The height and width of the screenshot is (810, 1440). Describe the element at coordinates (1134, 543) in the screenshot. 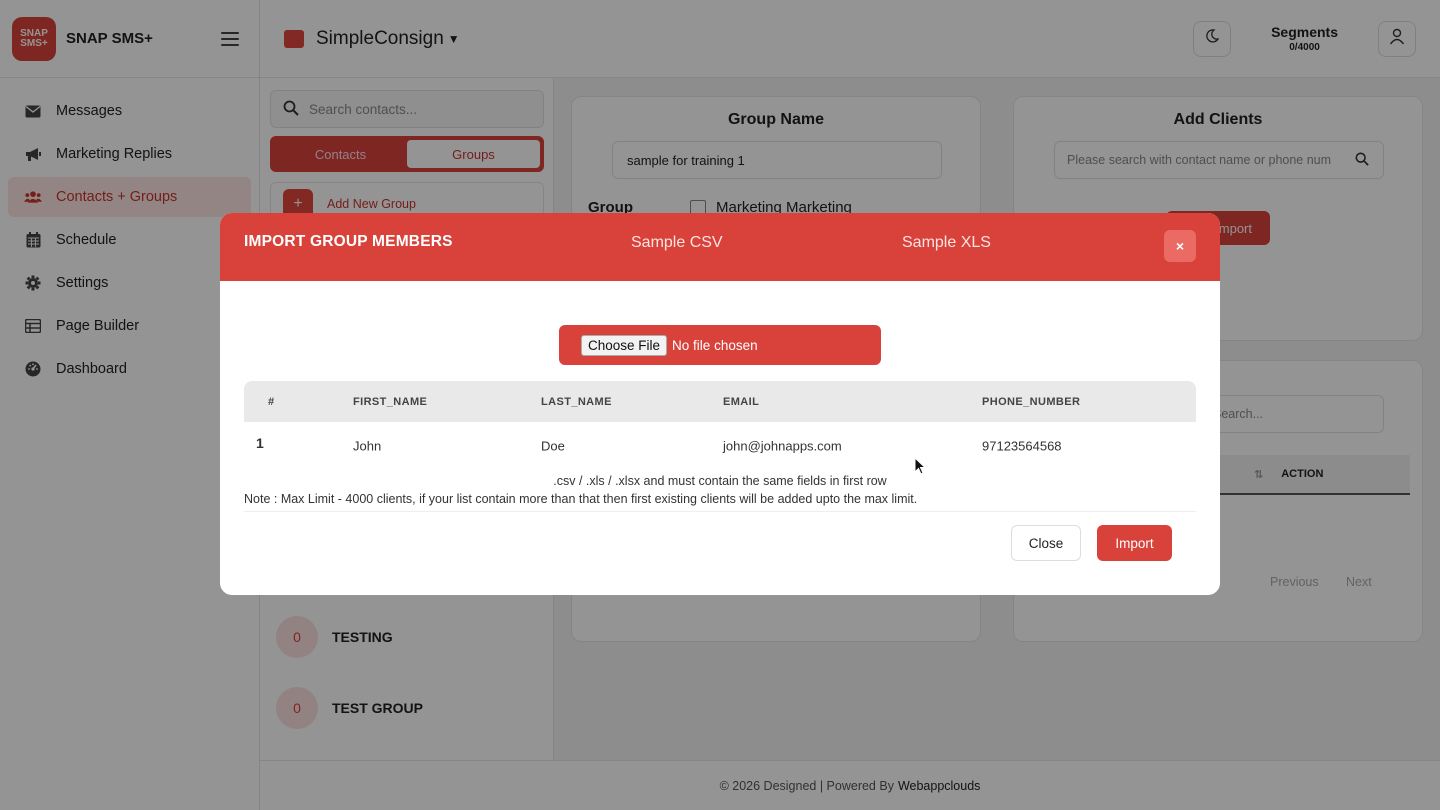

I see `import-button: Import` at that location.